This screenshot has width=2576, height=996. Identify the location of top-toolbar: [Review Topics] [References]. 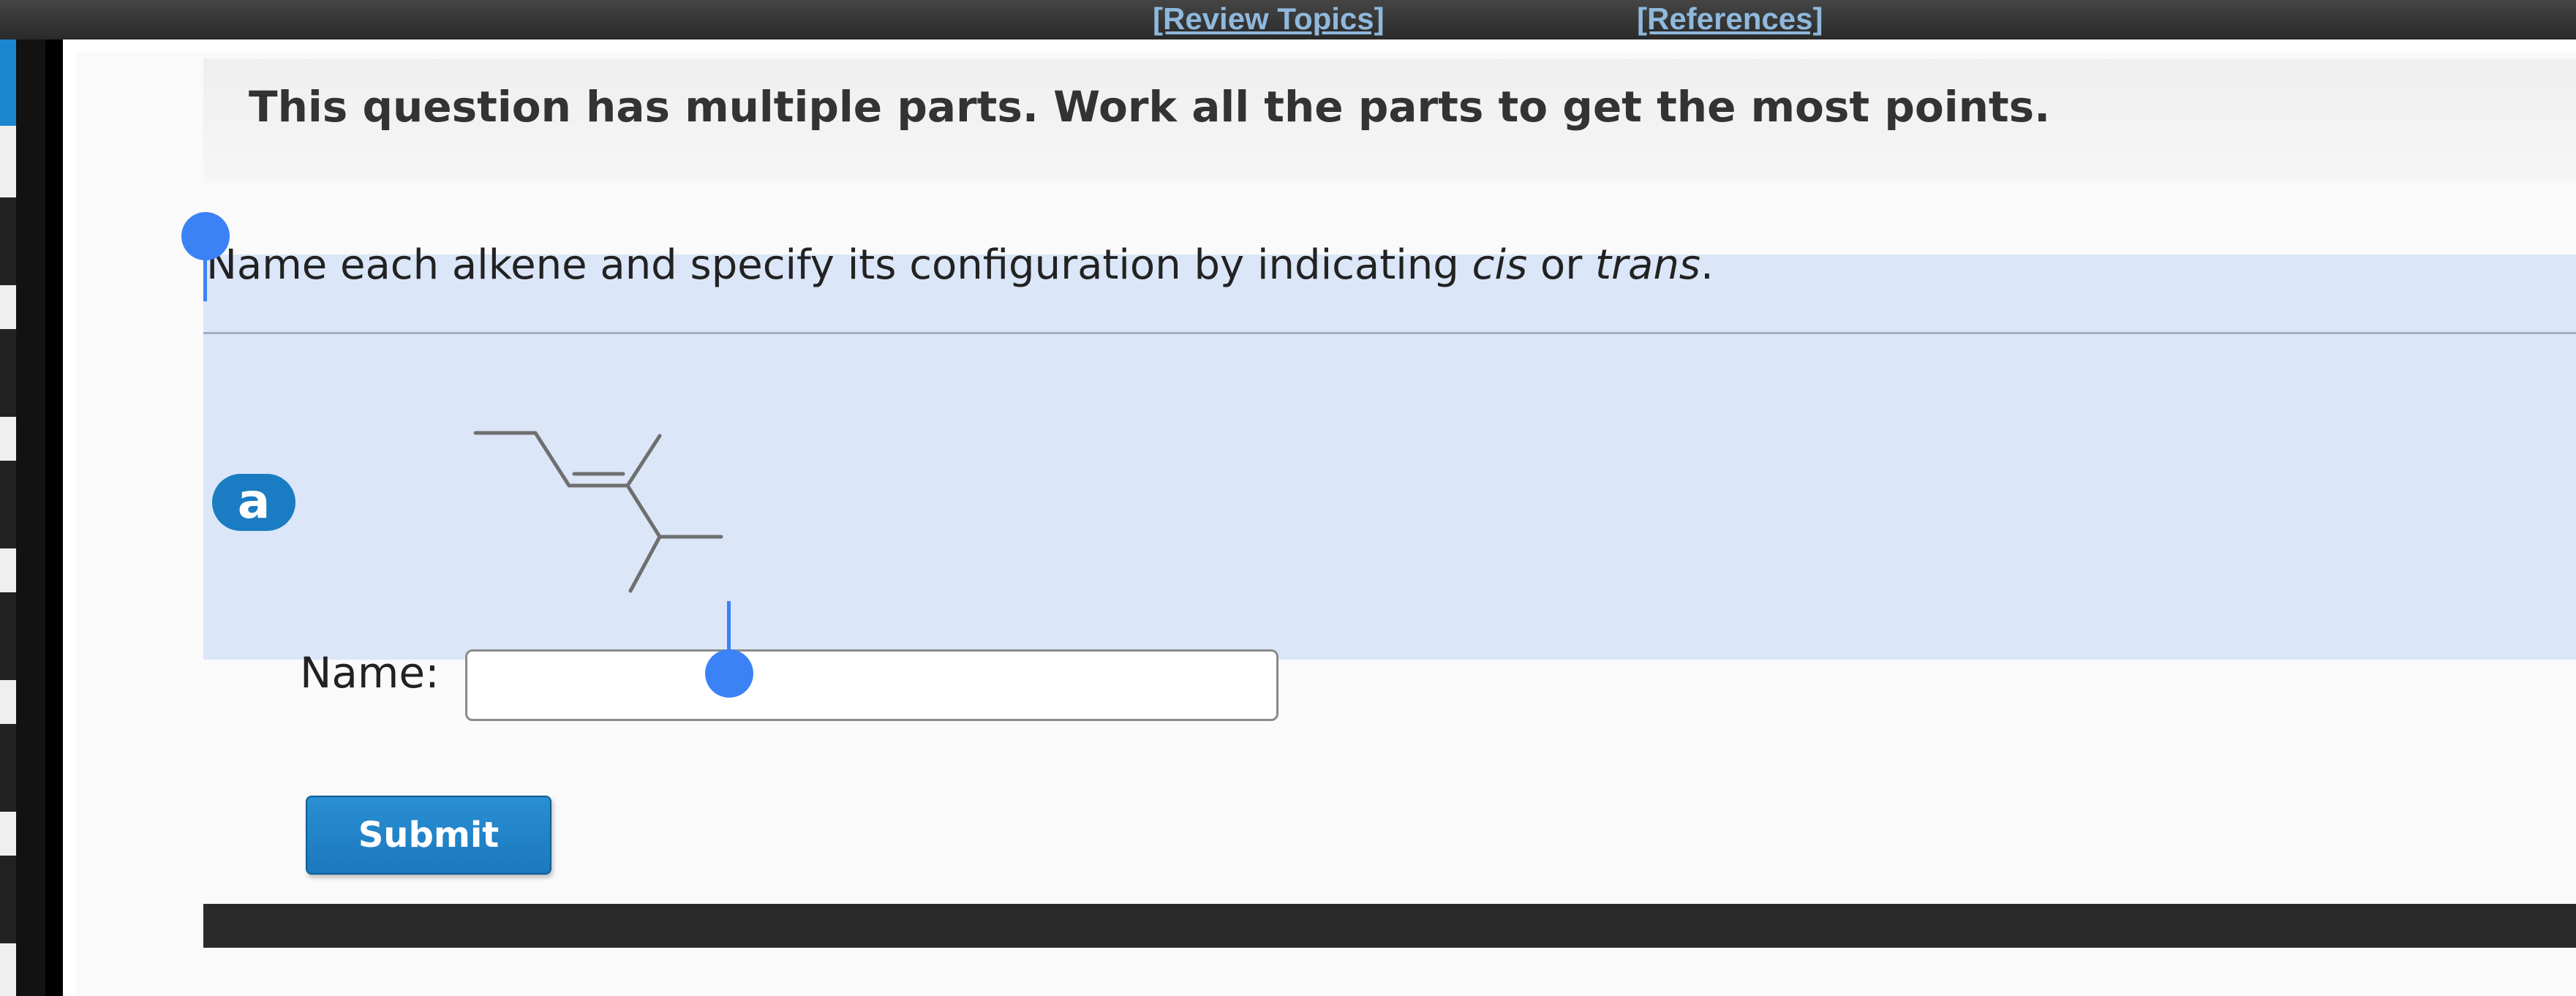
(1288, 19).